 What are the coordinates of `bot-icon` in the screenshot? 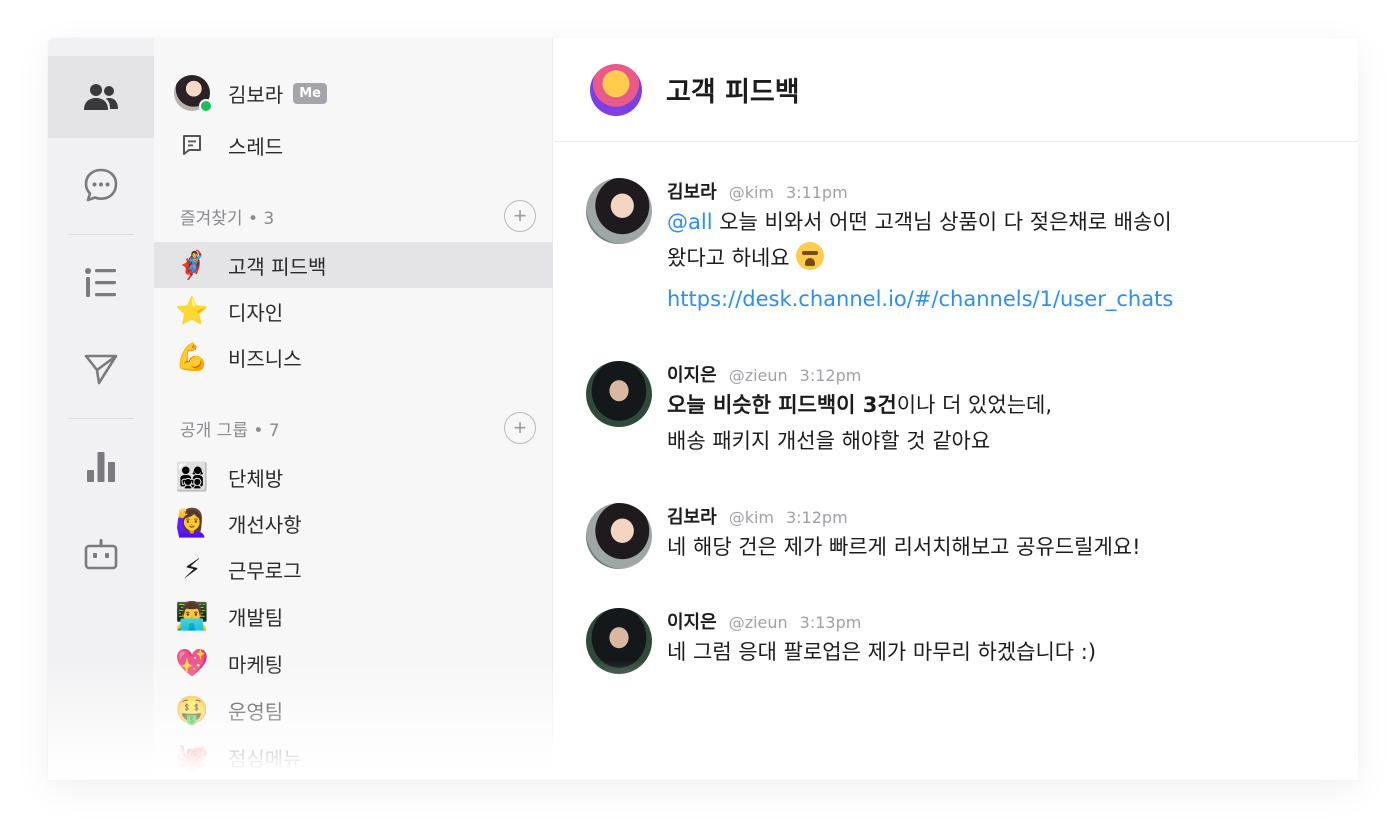 It's located at (101, 554).